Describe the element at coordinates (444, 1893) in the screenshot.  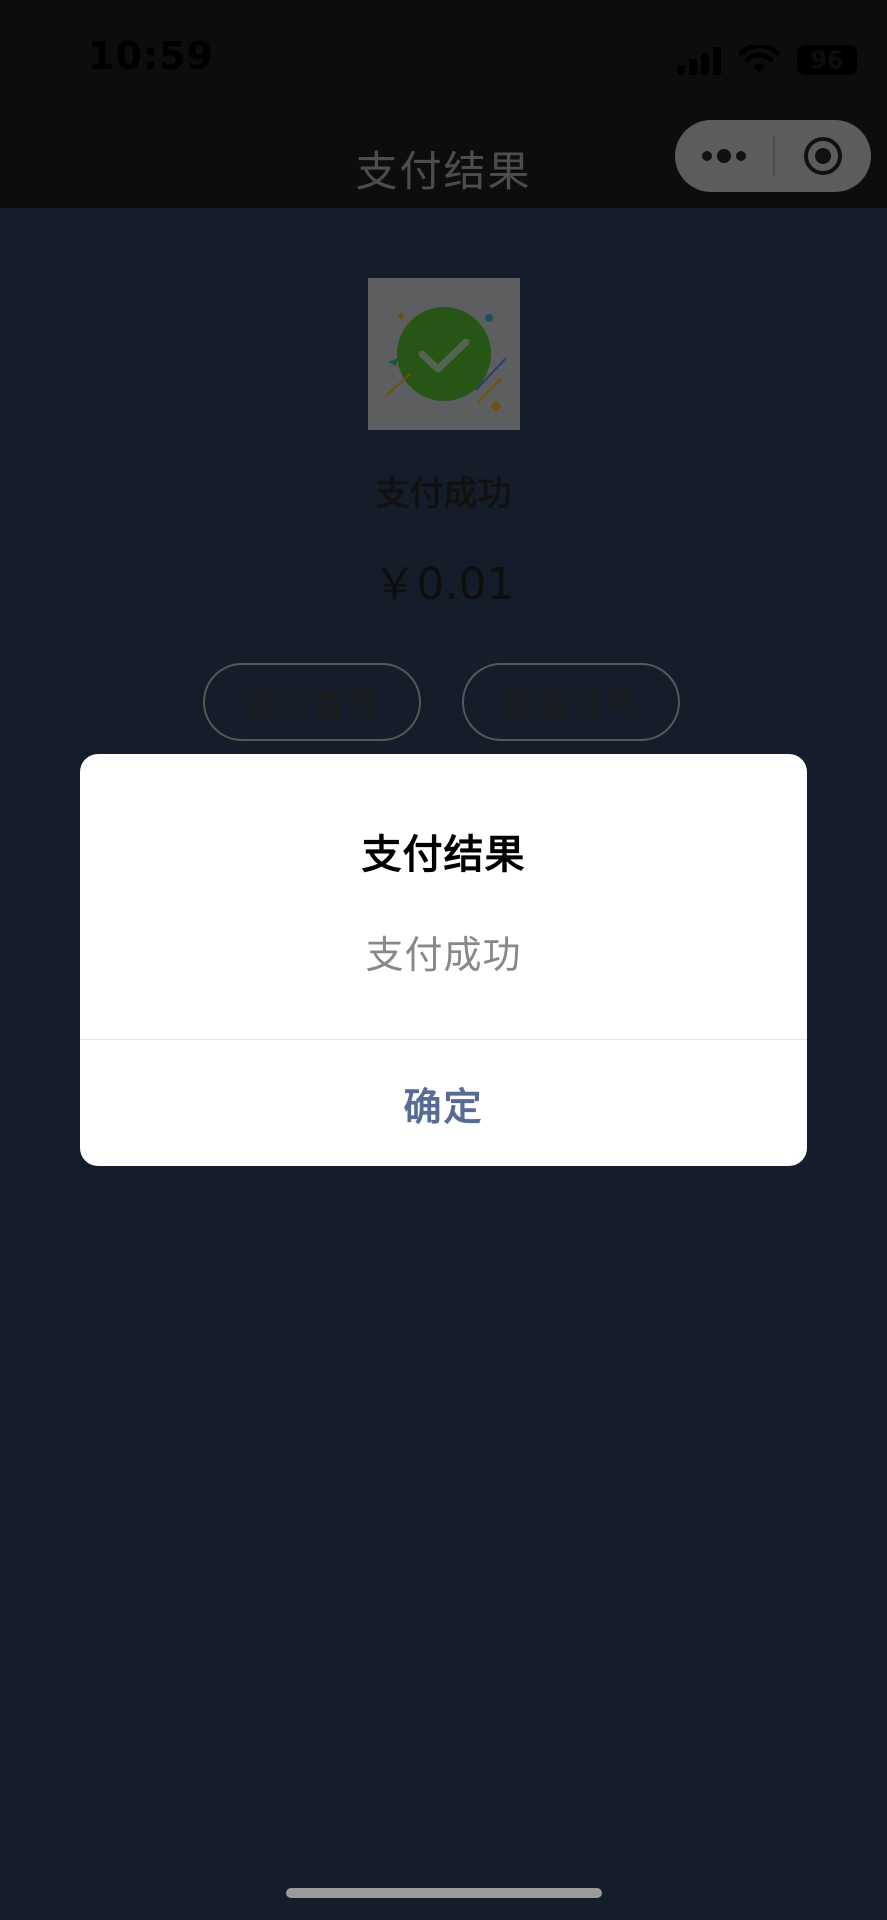
I see `home-indicator` at that location.